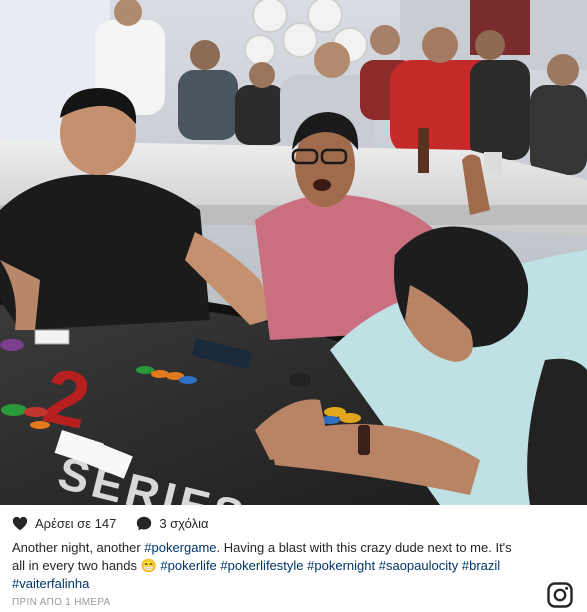 The height and width of the screenshot is (612, 587). What do you see at coordinates (419, 565) in the screenshot?
I see `hashtag-link: #saopaulocity` at bounding box center [419, 565].